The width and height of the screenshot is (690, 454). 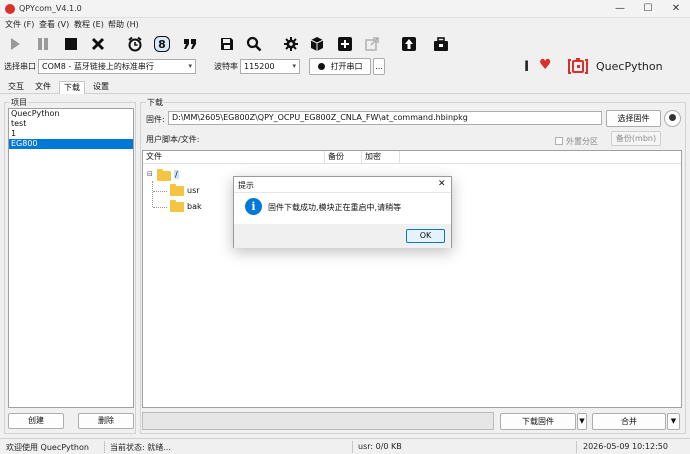 I want to click on open-port-button: 打开串口, so click(x=340, y=66).